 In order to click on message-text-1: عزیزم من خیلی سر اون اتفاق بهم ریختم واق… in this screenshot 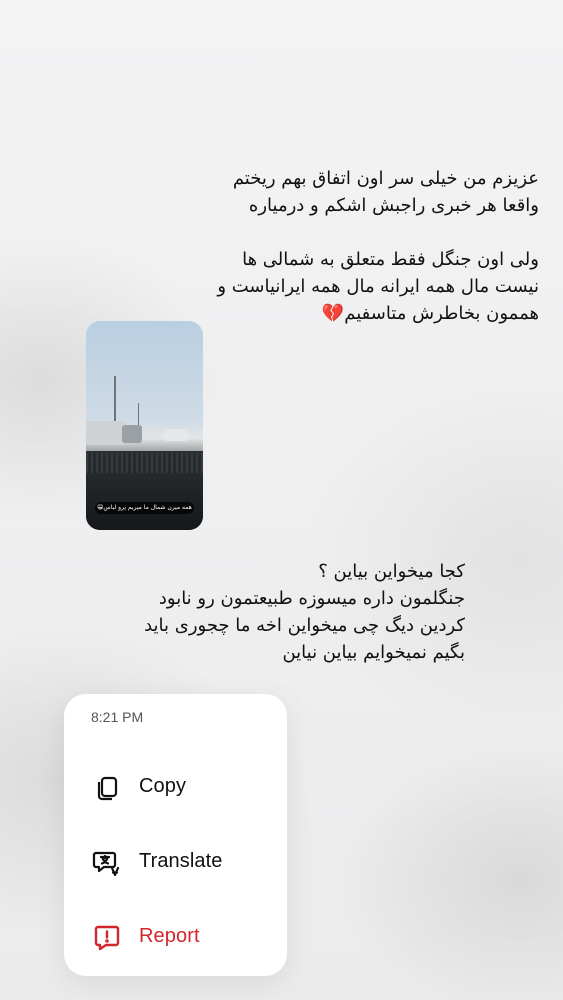, I will do `click(378, 246)`.